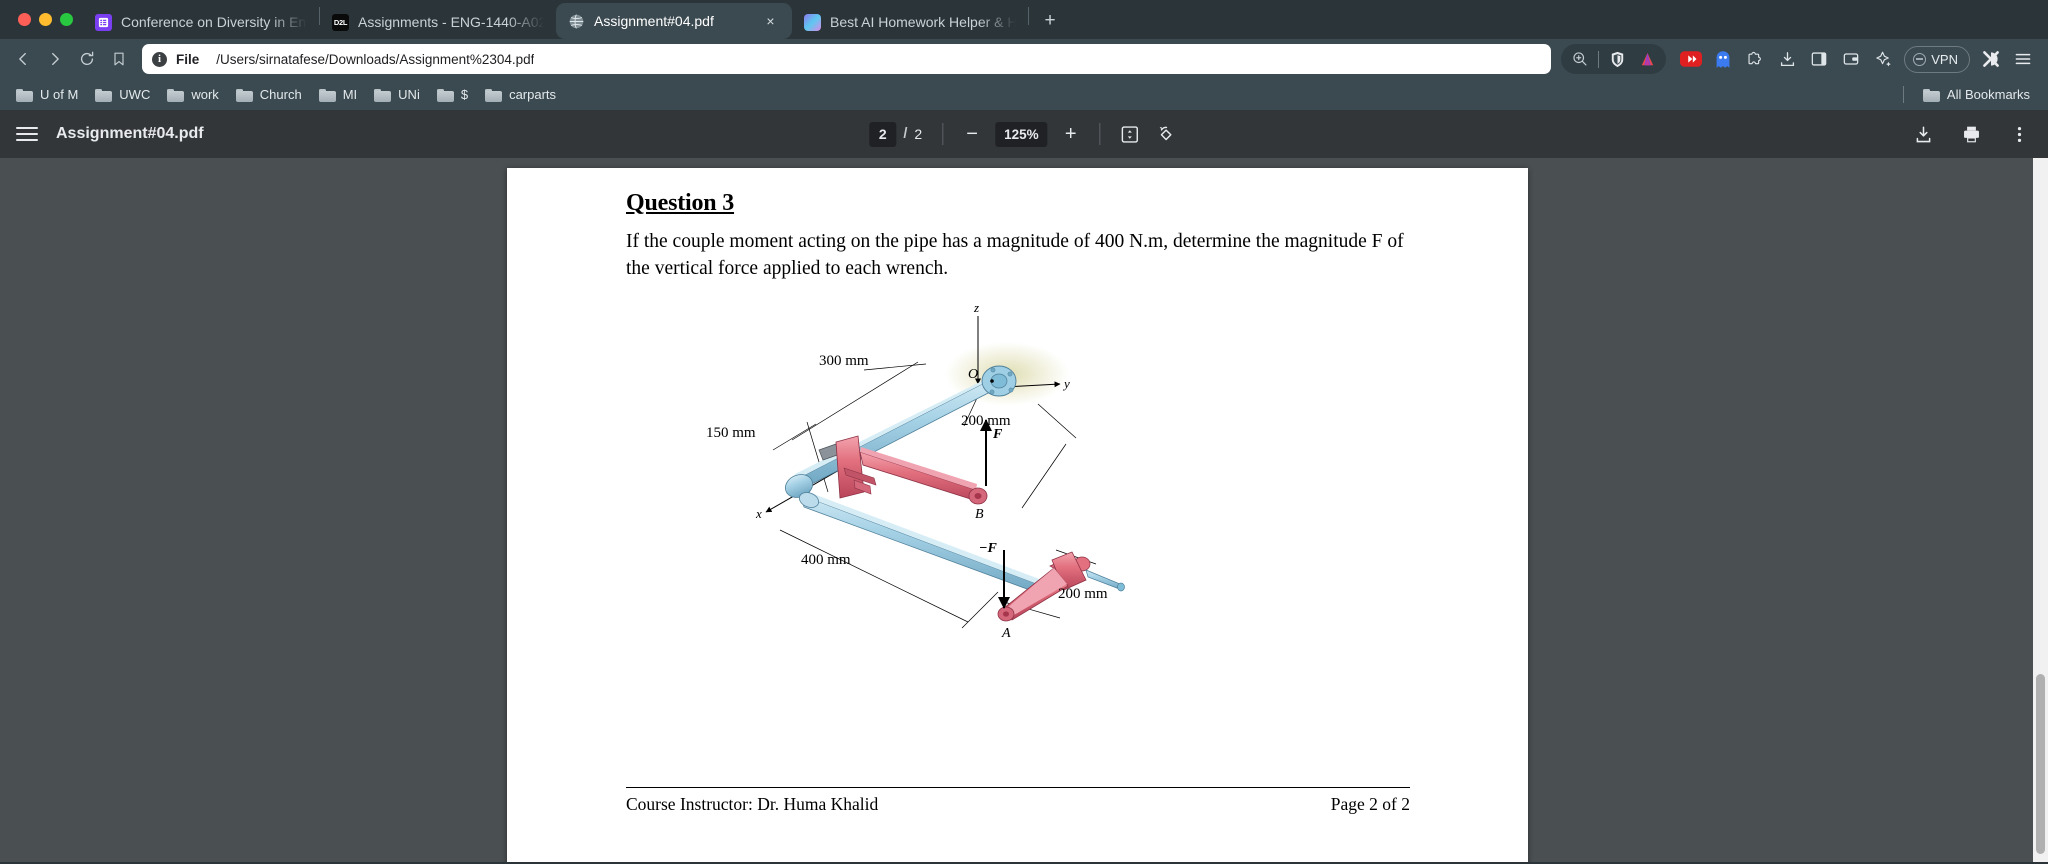 Image resolution: width=2048 pixels, height=864 pixels. Describe the element at coordinates (1647, 59) in the screenshot. I see `brave-leo-icon` at that location.